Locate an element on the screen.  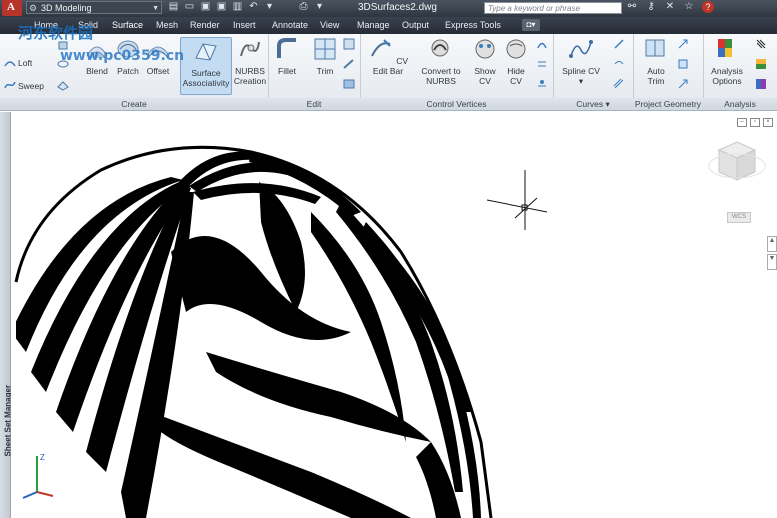
panel-create-title: Create is located at coordinates (134, 104).